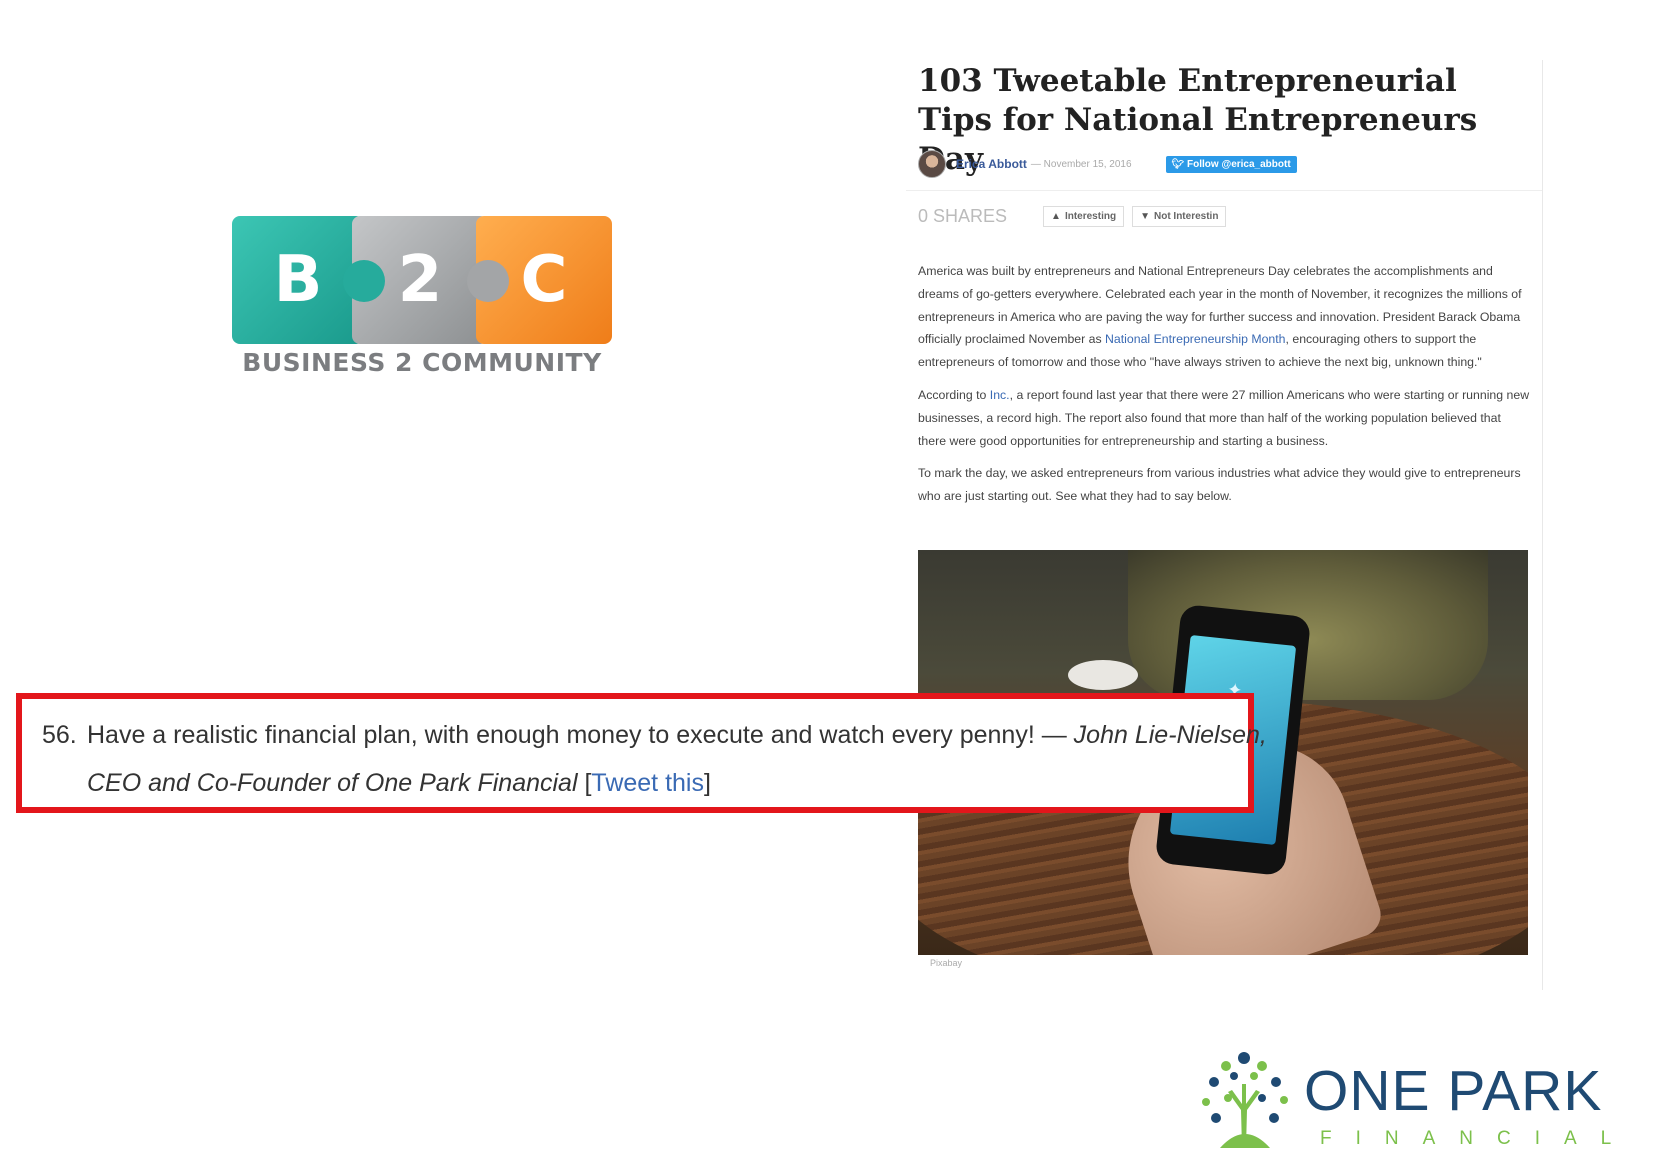  I want to click on article-date: — November 15, 2016, so click(1081, 164).